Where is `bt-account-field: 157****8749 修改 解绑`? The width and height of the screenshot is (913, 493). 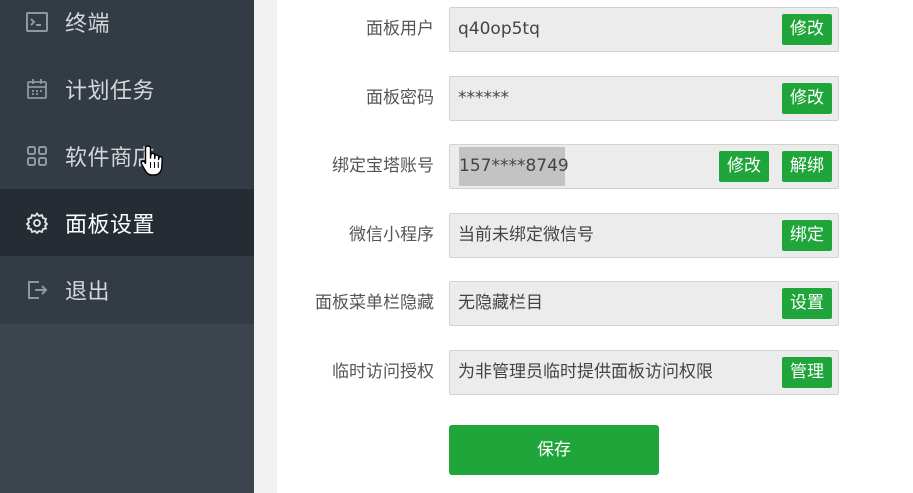
bt-account-field: 157****8749 修改 解绑 is located at coordinates (644, 166).